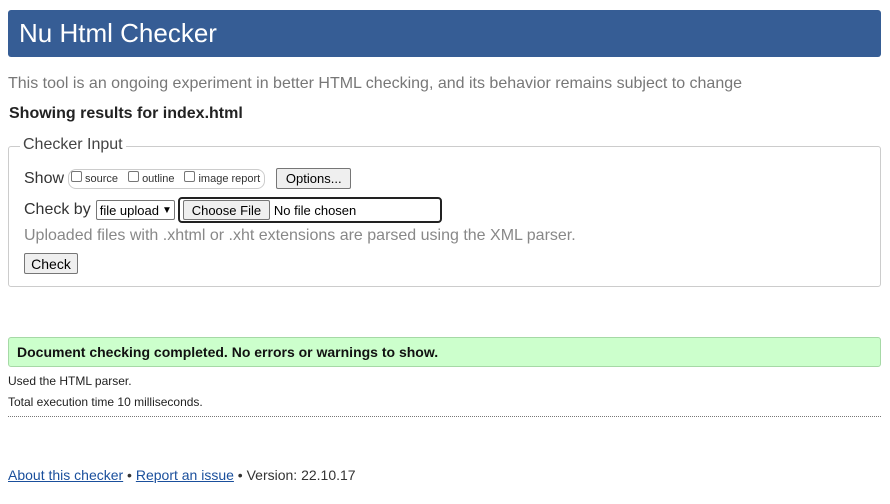 The width and height of the screenshot is (890, 504). What do you see at coordinates (65, 475) in the screenshot?
I see `about-checker-link: About this checker` at bounding box center [65, 475].